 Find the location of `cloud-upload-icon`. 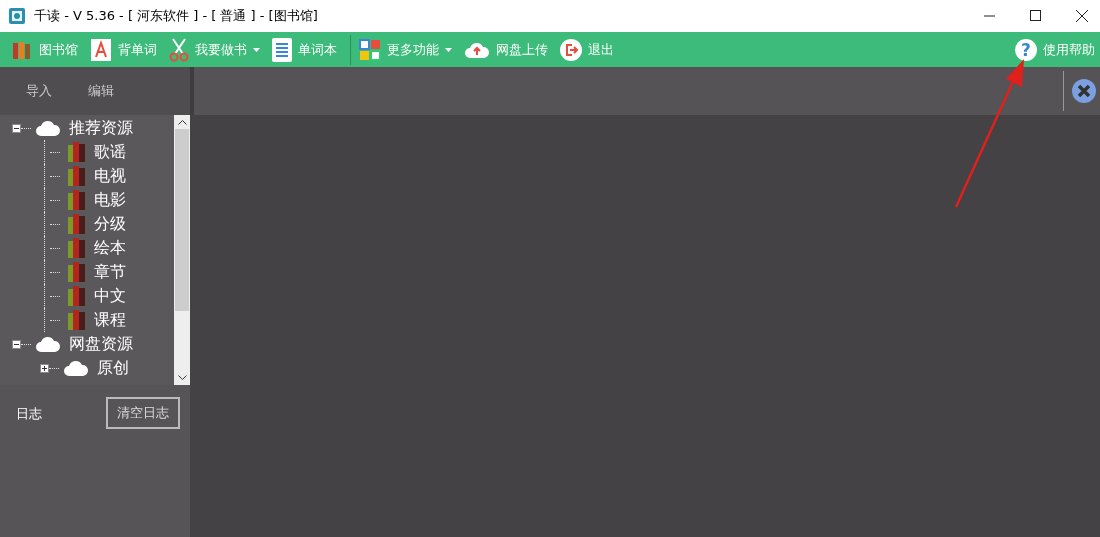

cloud-upload-icon is located at coordinates (477, 49).